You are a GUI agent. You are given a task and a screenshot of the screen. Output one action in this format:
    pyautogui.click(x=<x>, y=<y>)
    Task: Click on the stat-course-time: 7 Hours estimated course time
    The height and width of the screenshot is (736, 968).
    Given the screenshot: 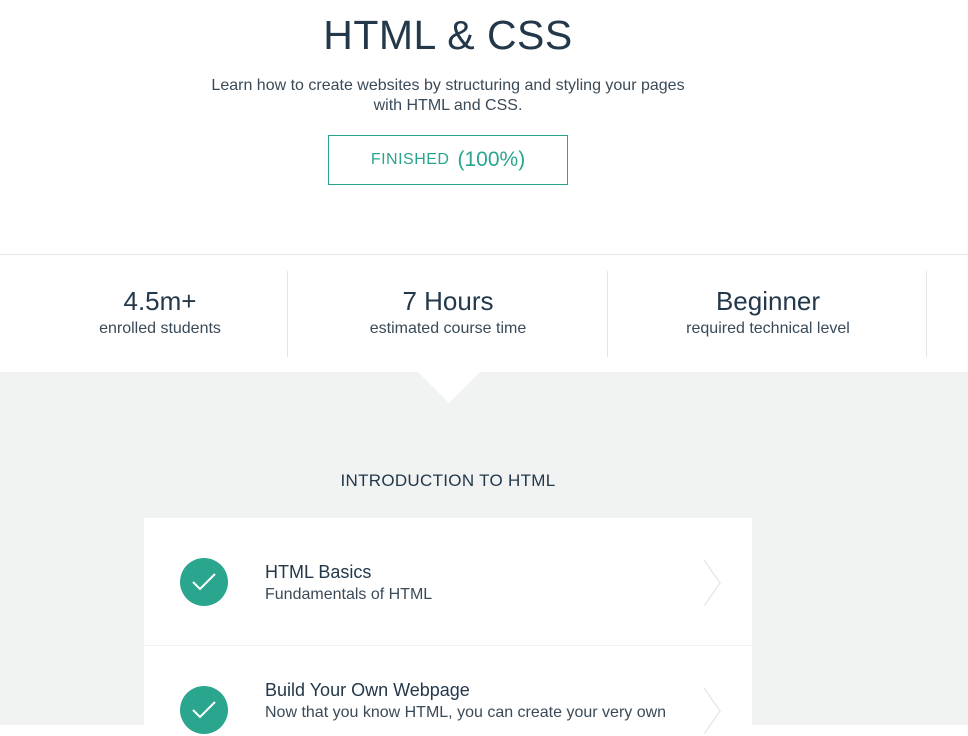 What is the action you would take?
    pyautogui.click(x=448, y=314)
    